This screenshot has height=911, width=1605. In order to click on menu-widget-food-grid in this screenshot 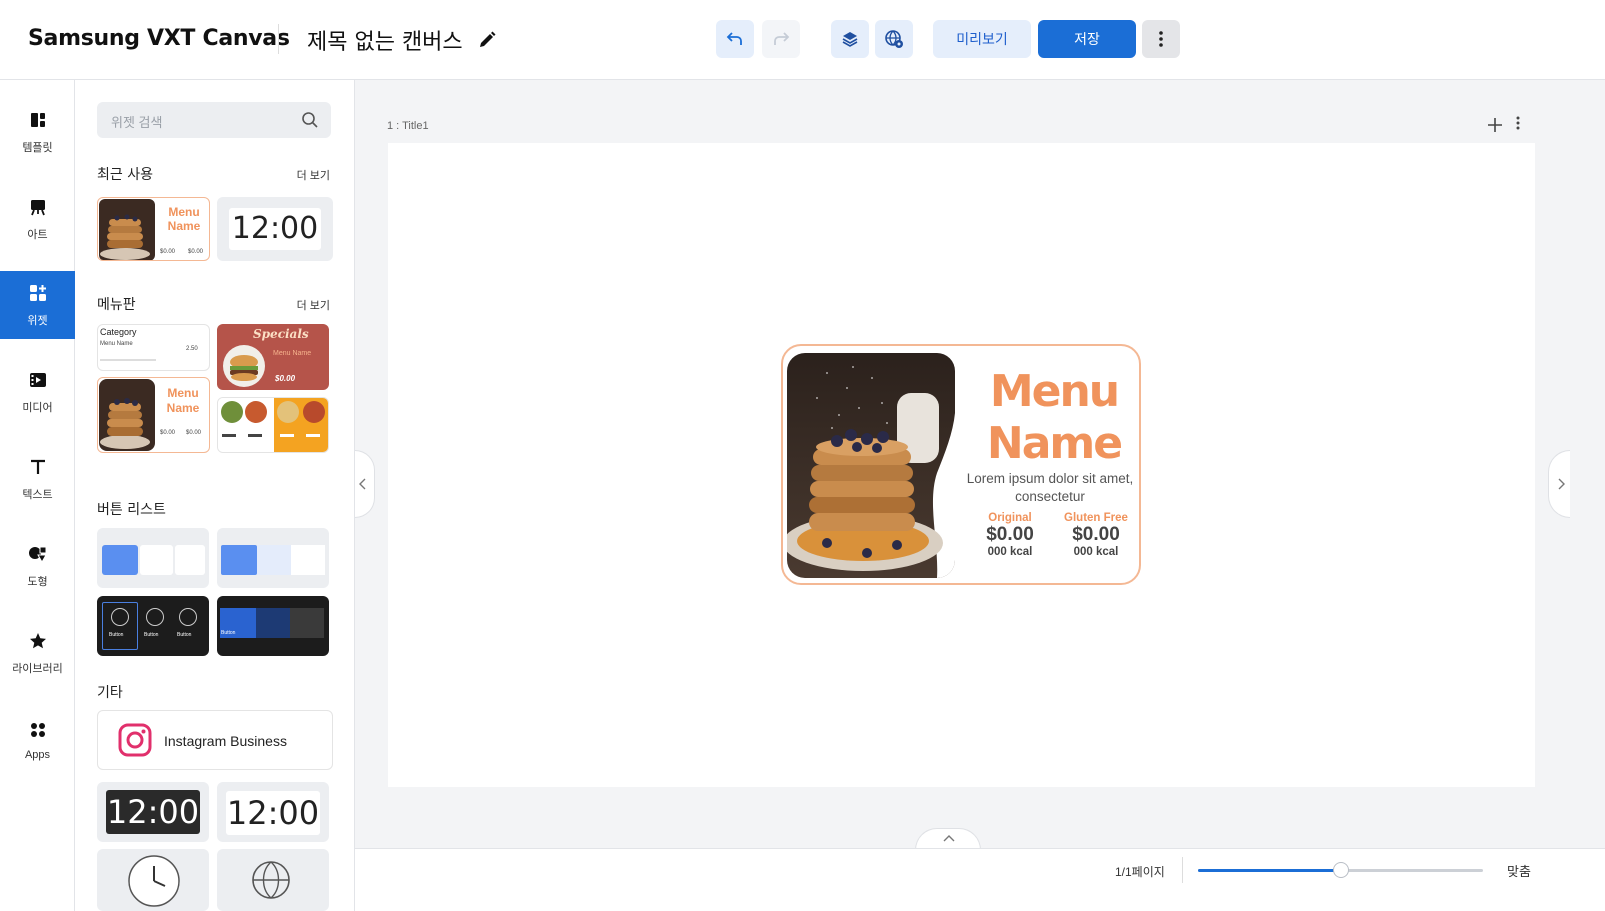, I will do `click(273, 425)`.